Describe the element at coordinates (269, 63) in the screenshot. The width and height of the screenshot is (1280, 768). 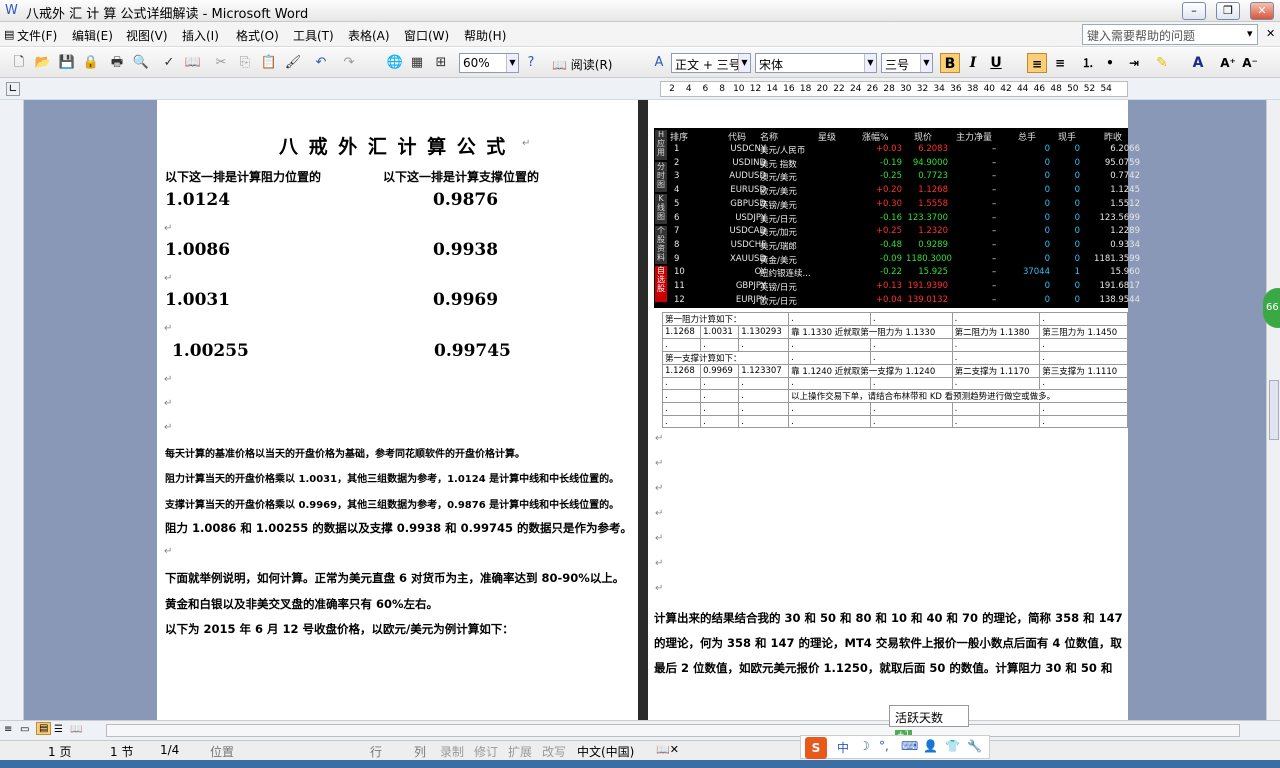
I see `paste-icon: 📋` at that location.